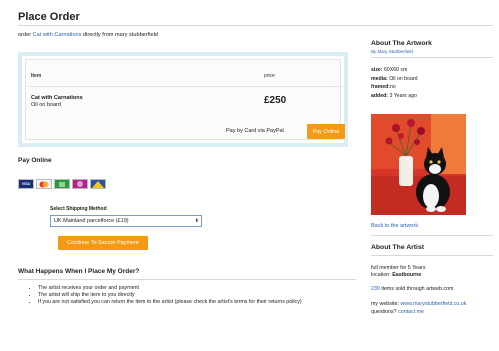 Image resolution: width=499 pixels, height=351 pixels. Describe the element at coordinates (49, 17) in the screenshot. I see `page-title: Place Order` at that location.